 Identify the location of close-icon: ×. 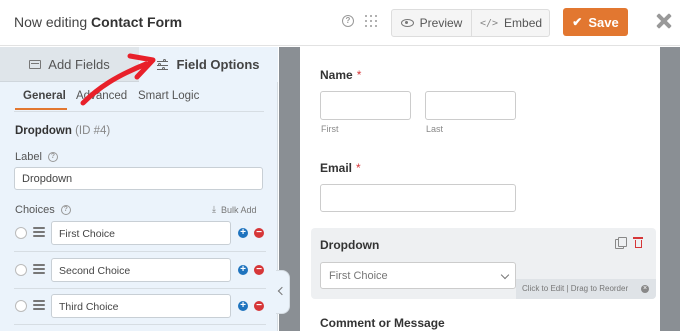
(645, 289).